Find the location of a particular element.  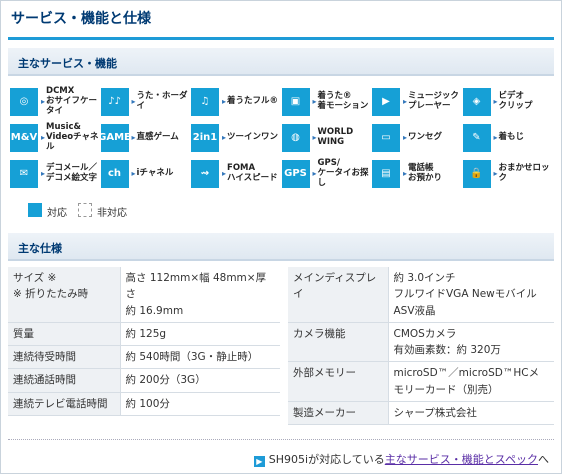

service-label: 着もじ is located at coordinates (523, 138).